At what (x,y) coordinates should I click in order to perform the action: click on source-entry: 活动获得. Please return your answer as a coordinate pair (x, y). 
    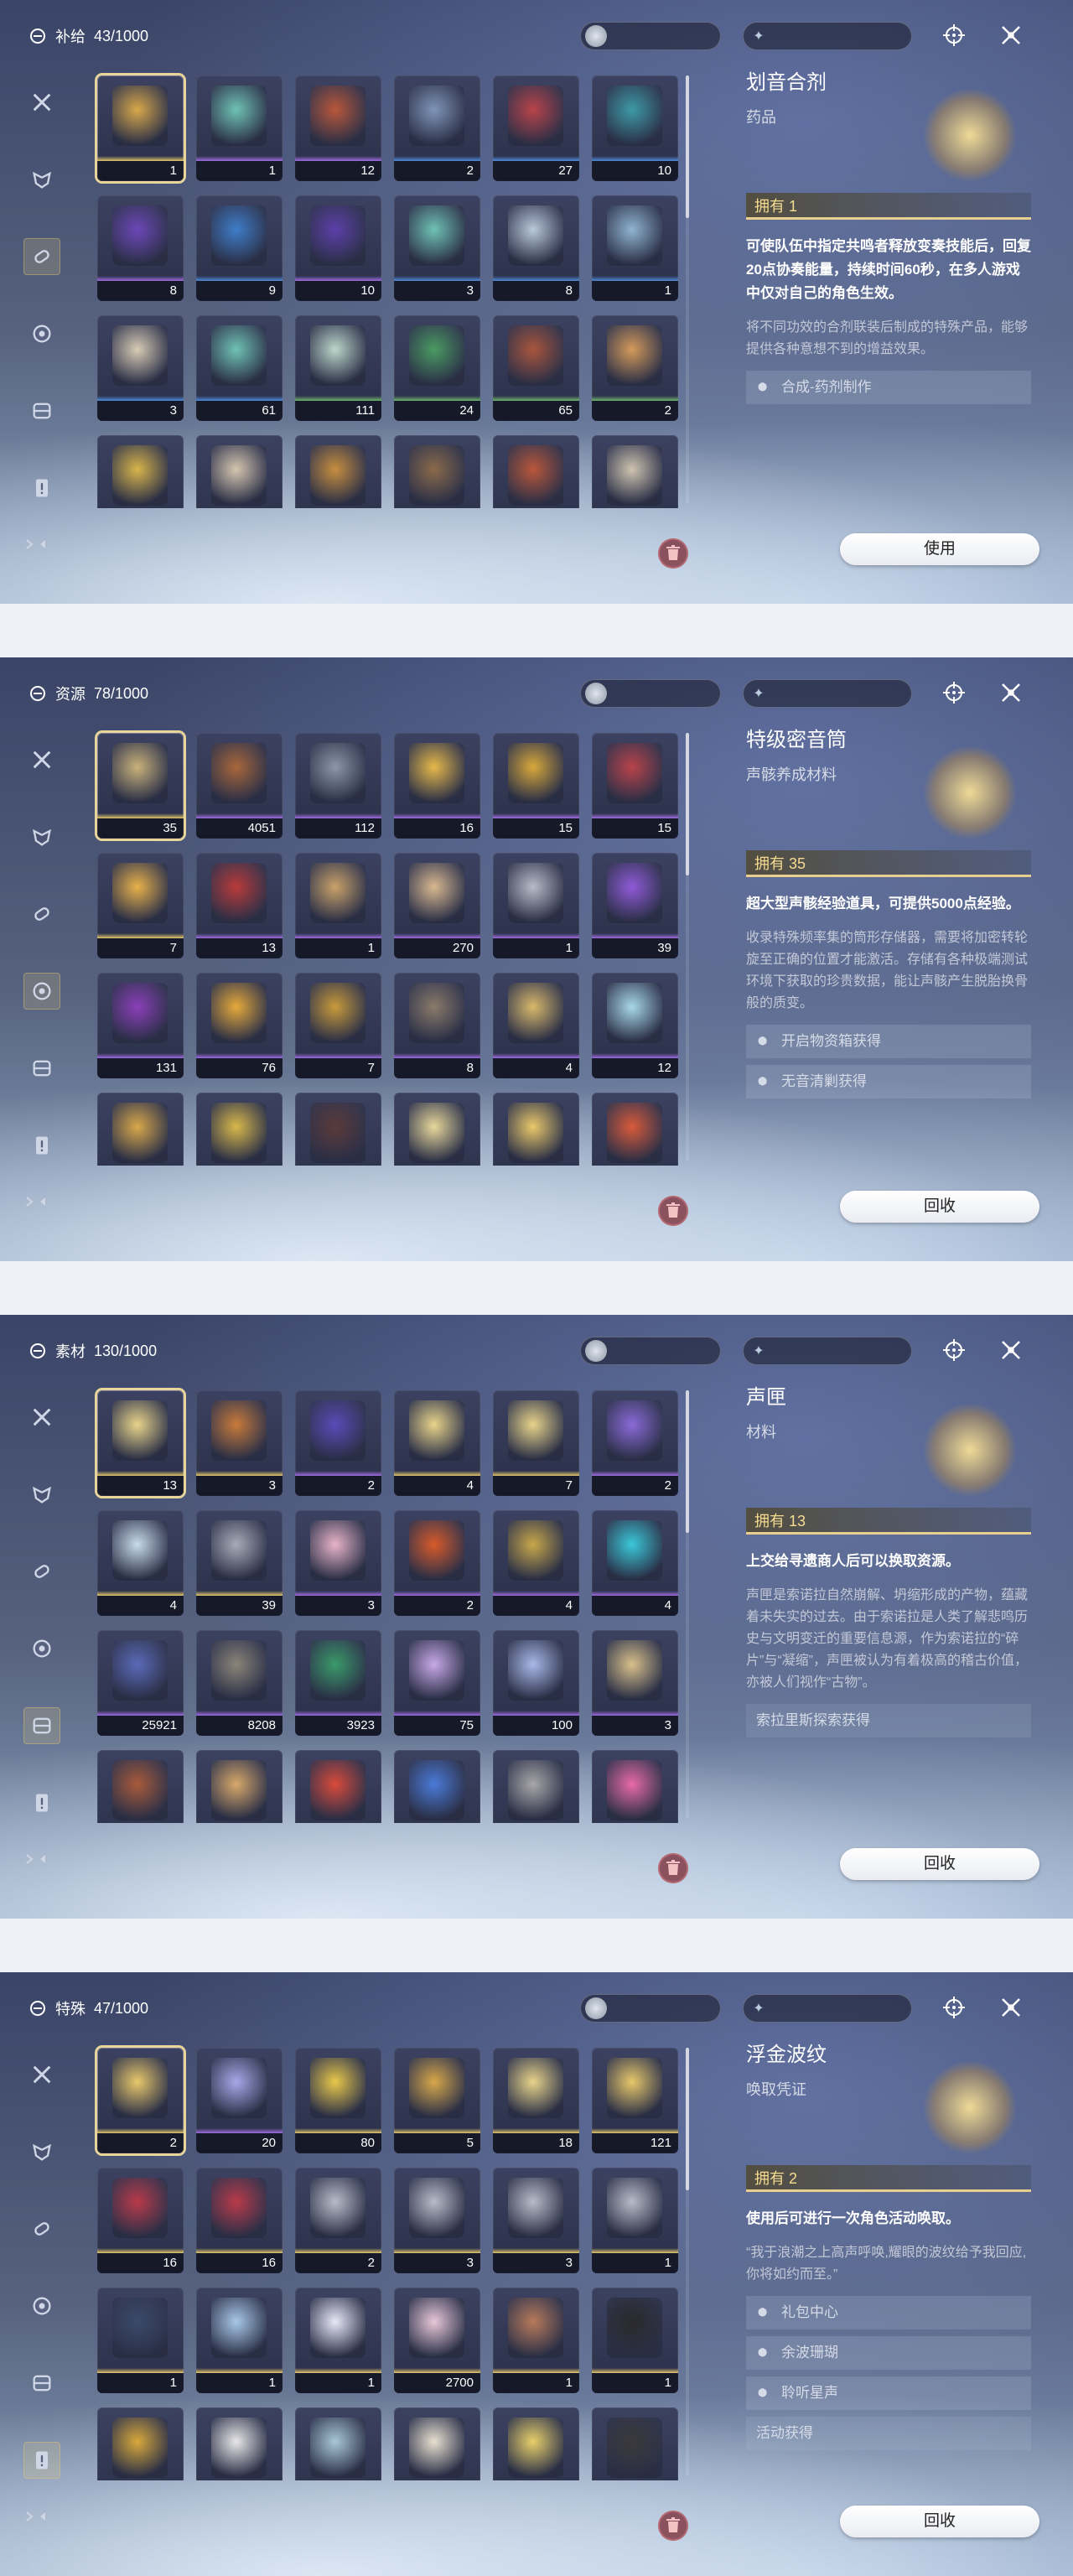
    Looking at the image, I should click on (888, 2433).